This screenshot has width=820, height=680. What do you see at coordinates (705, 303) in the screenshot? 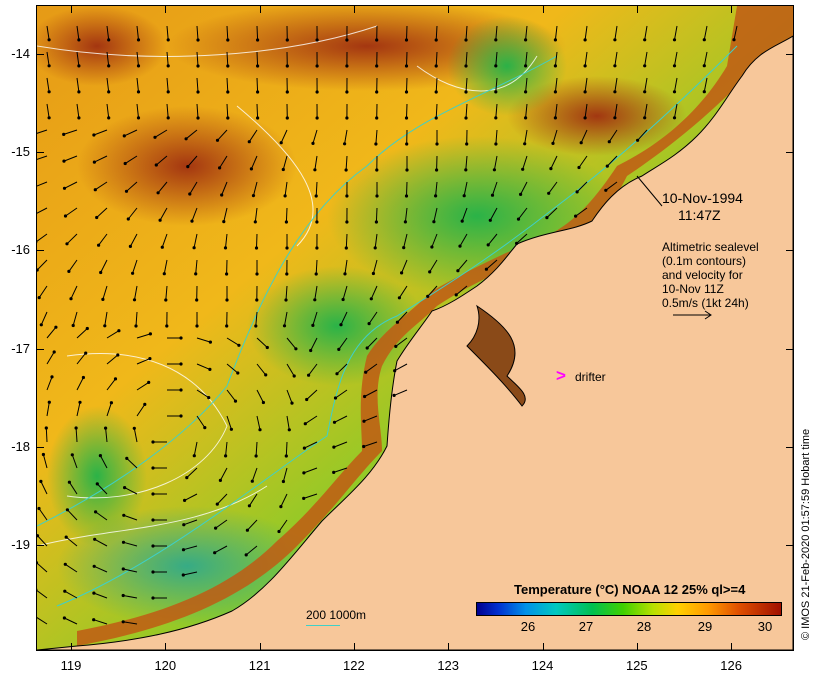
I see `legend-line: 0.5m/s (1kt 24h)` at bounding box center [705, 303].